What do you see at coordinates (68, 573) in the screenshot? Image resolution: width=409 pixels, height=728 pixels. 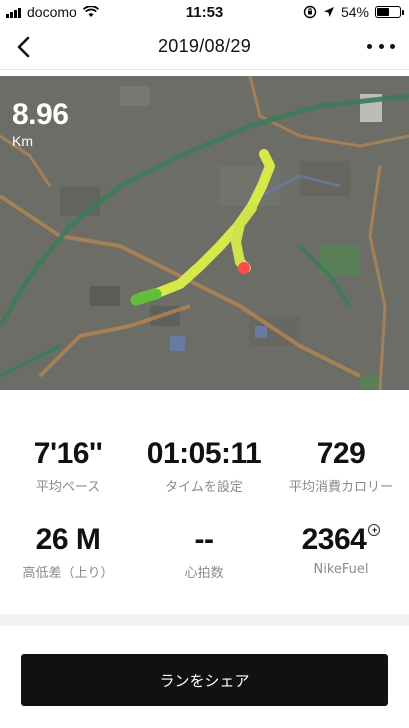 I see `stat-label: 高低差（上り）` at bounding box center [68, 573].